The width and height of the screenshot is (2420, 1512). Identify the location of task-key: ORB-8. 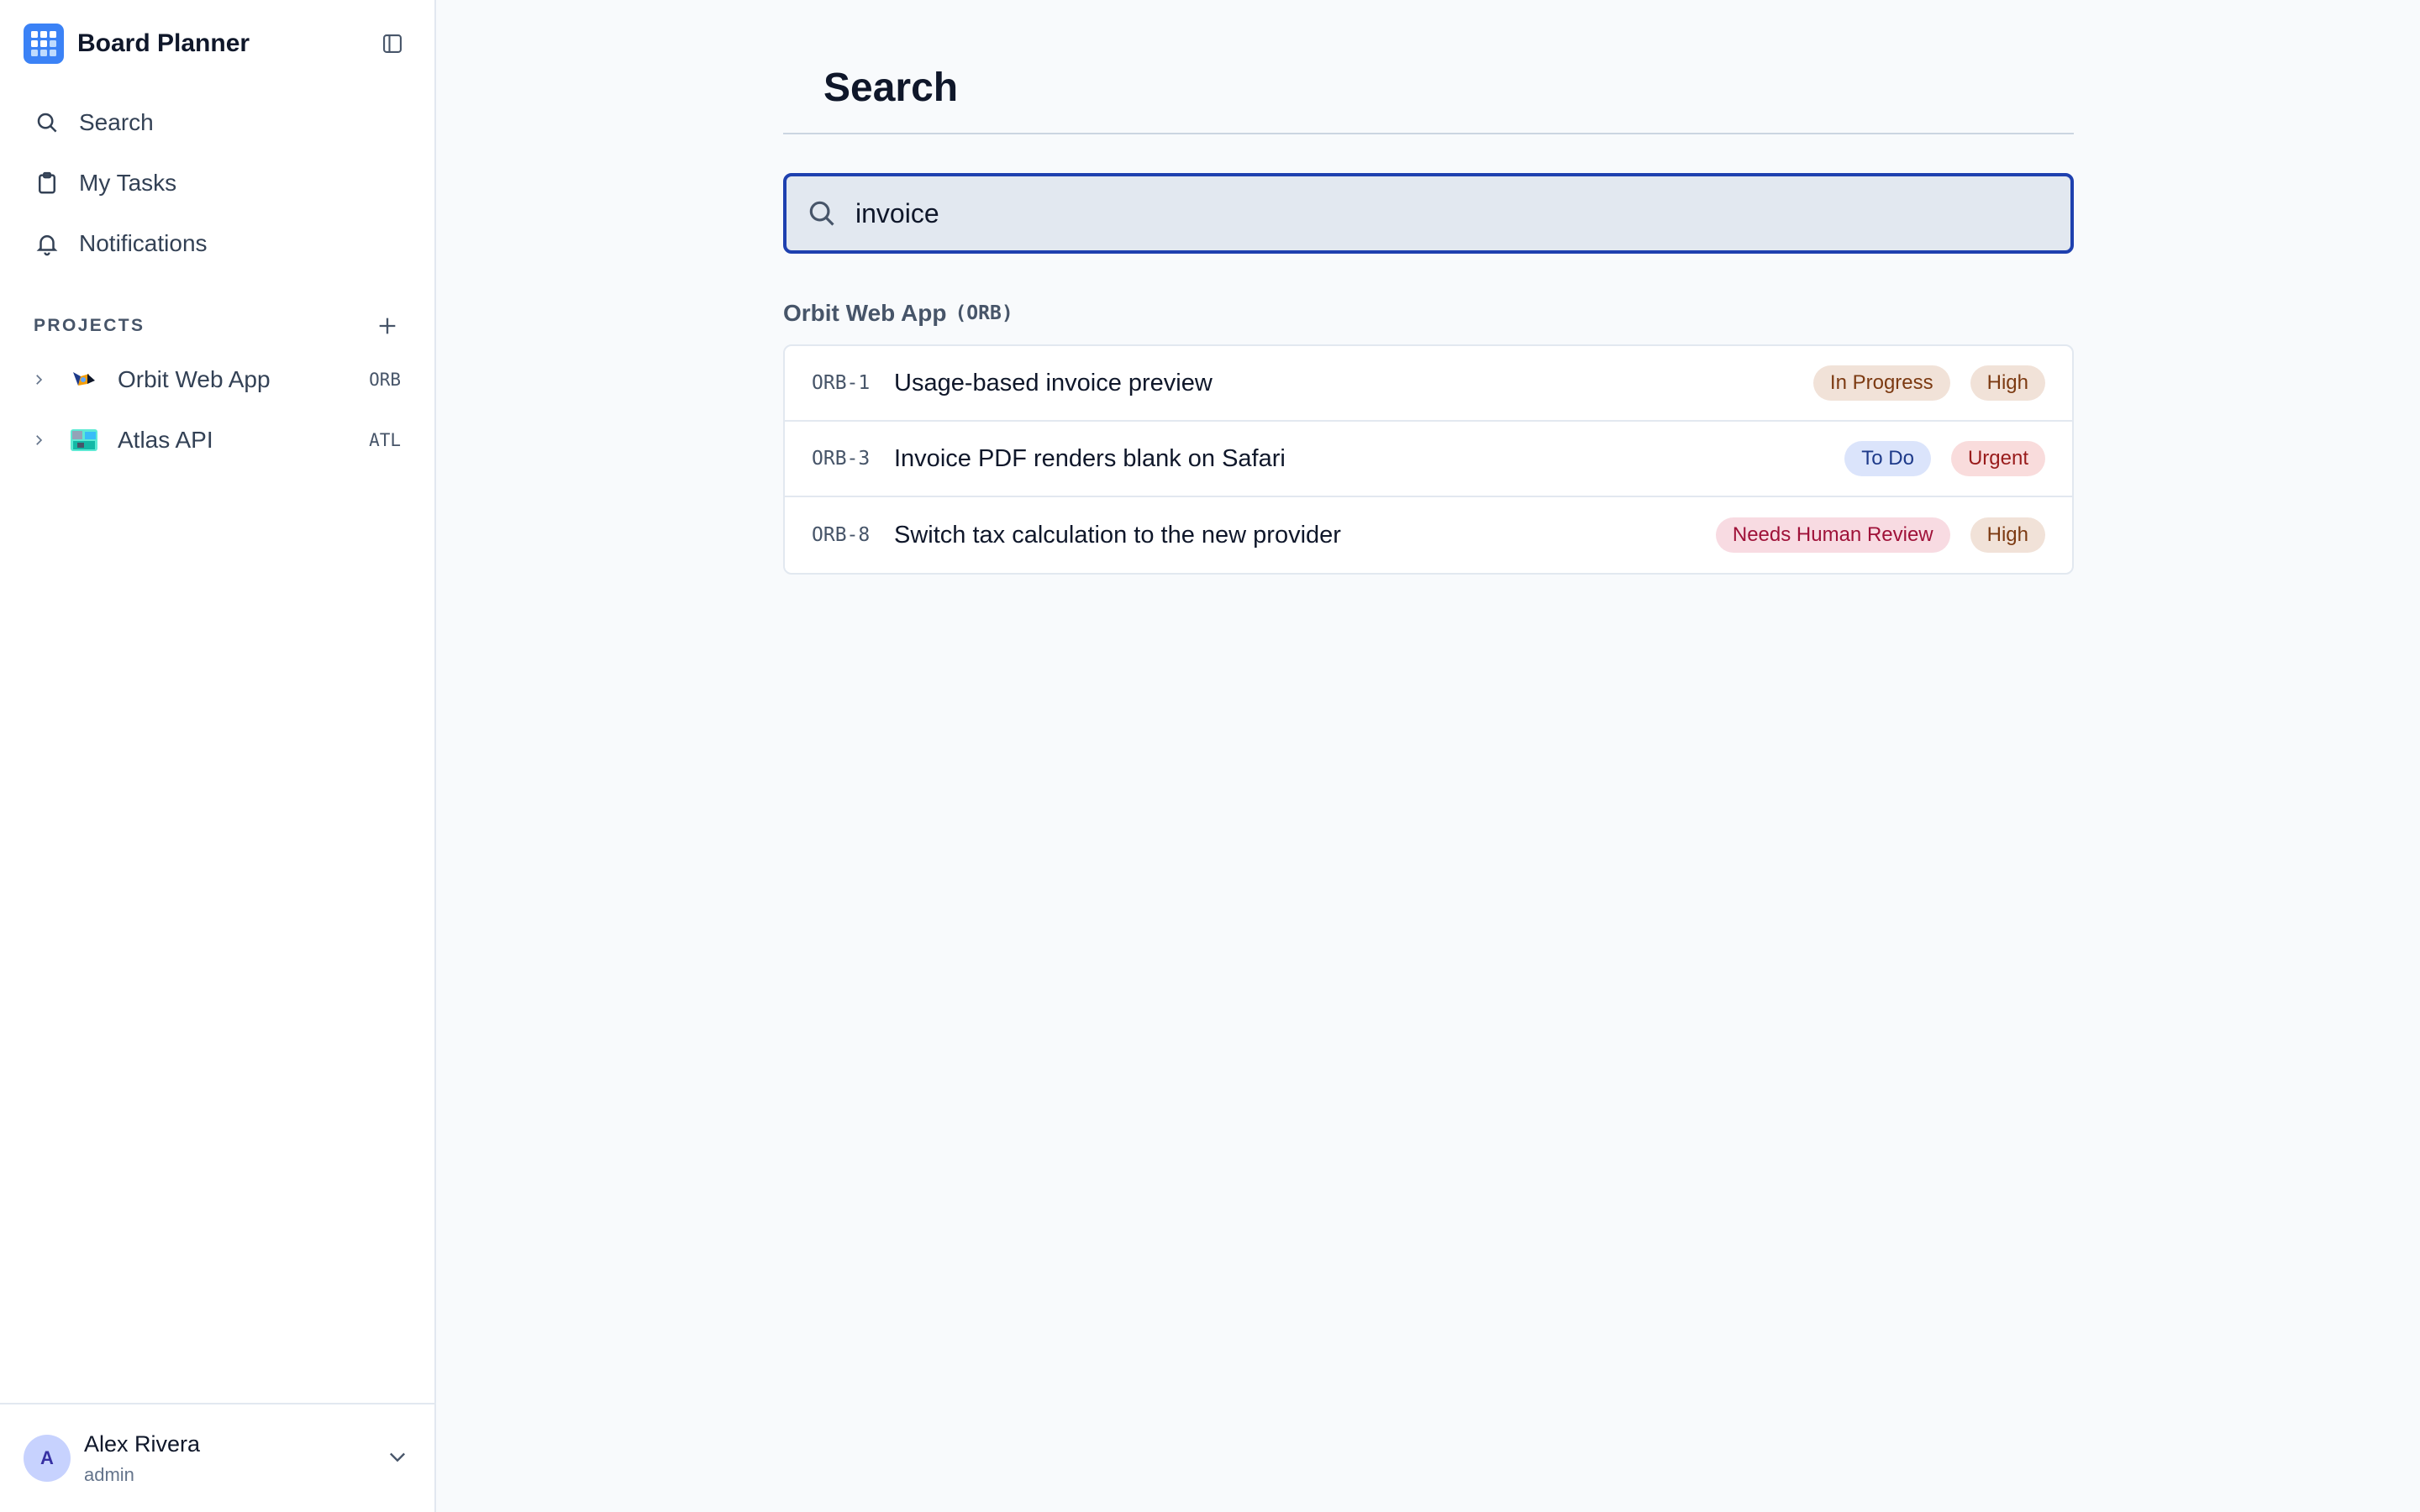
(841, 535).